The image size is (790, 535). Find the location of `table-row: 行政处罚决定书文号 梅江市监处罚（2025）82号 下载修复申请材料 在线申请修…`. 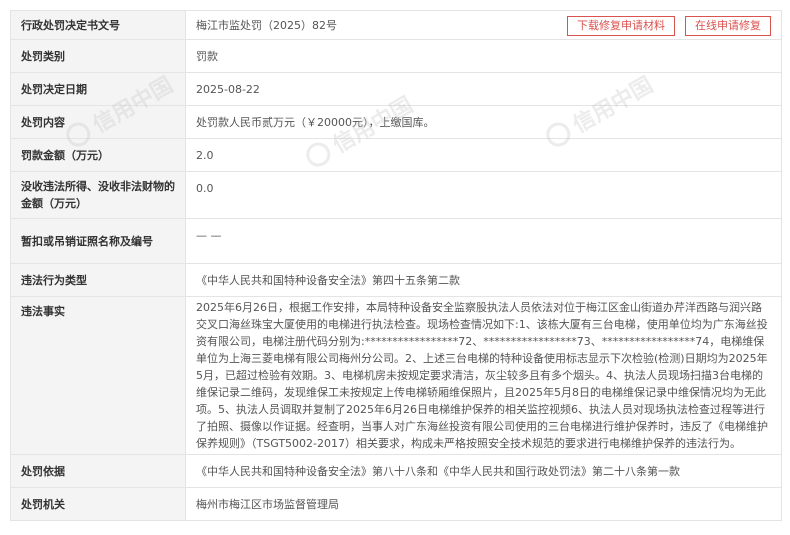

table-row: 行政处罚决定书文号 梅江市监处罚（2025）82号 下载修复申请材料 在线申请修… is located at coordinates (396, 25).